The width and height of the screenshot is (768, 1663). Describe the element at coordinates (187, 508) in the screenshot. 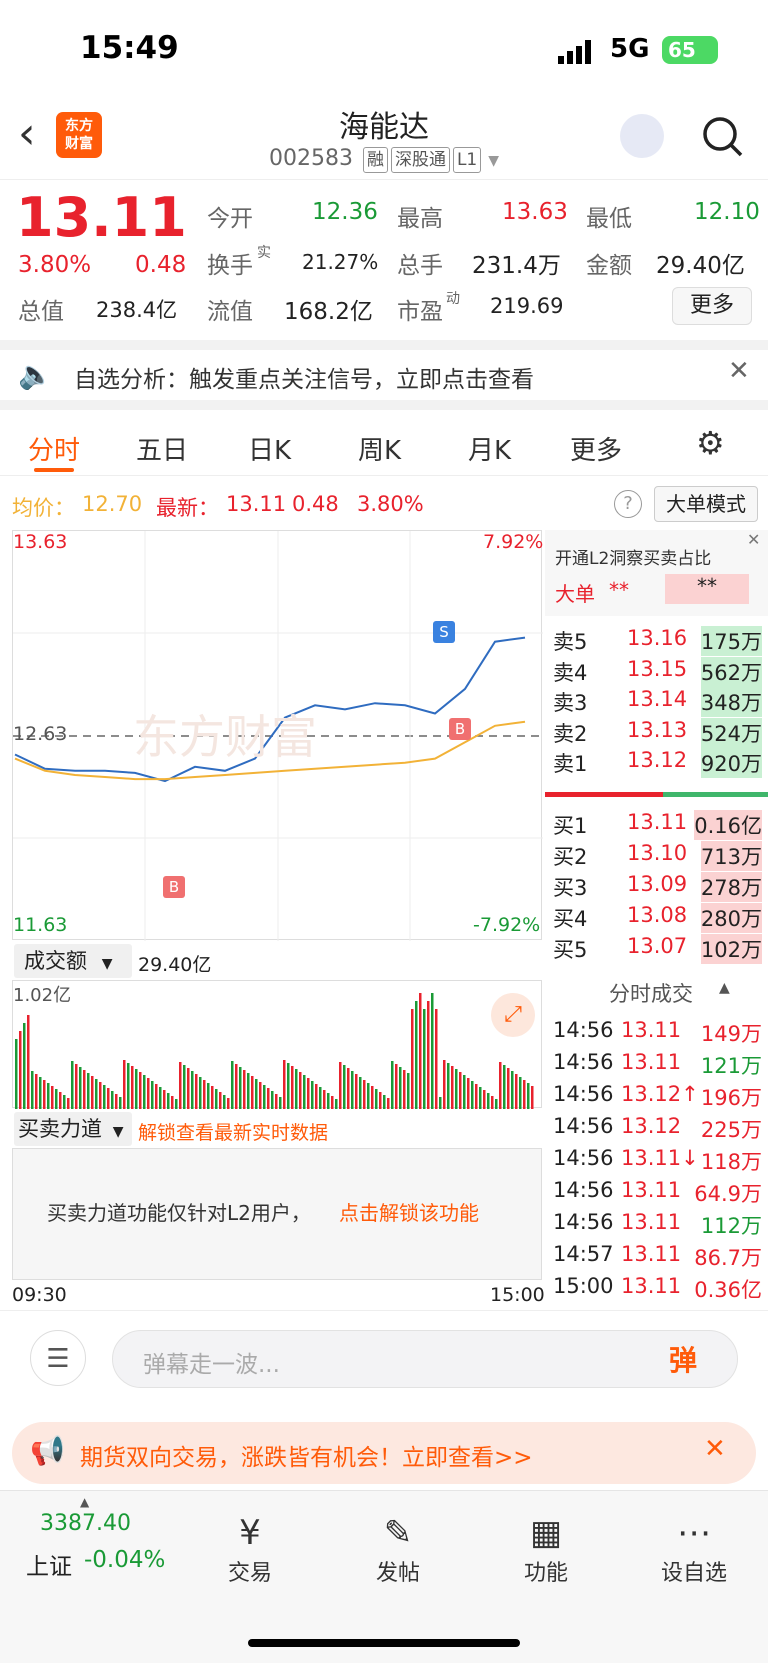

I see `latest-label: 最新：` at that location.